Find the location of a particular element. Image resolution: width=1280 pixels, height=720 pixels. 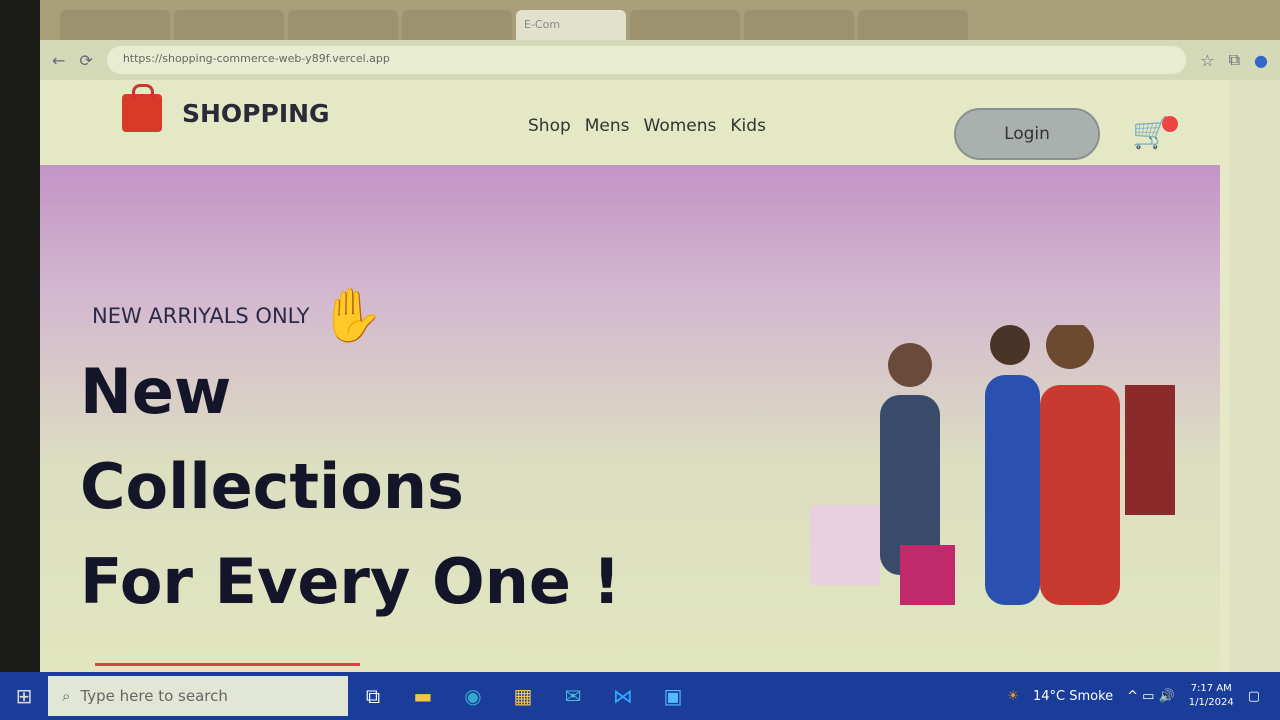

waving-hand-icon: ✋ is located at coordinates (352, 316).